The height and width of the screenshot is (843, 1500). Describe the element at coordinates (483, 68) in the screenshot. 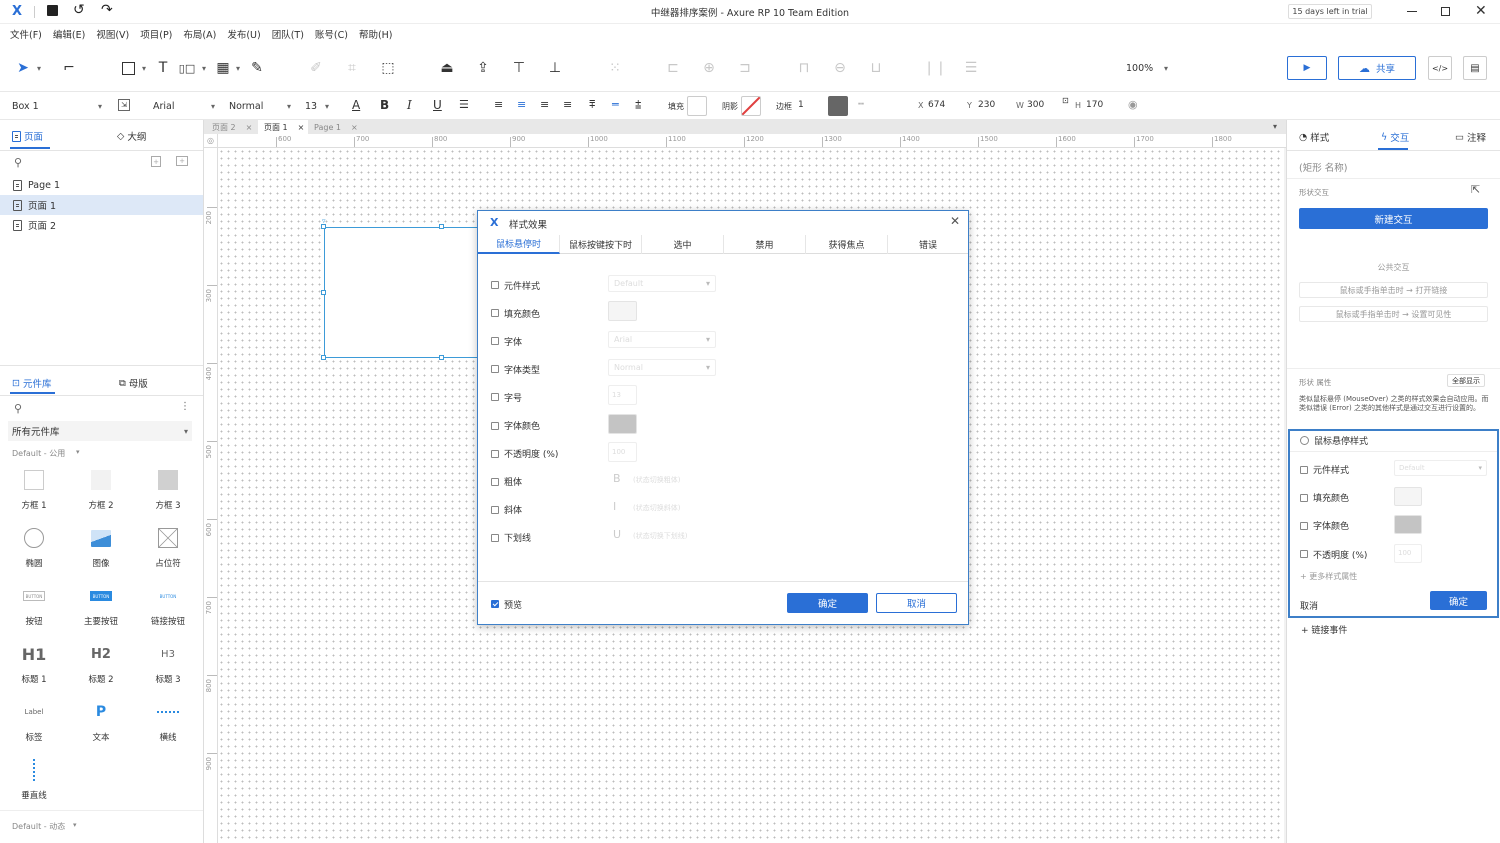

I see `send-back-icon: ⇪` at that location.